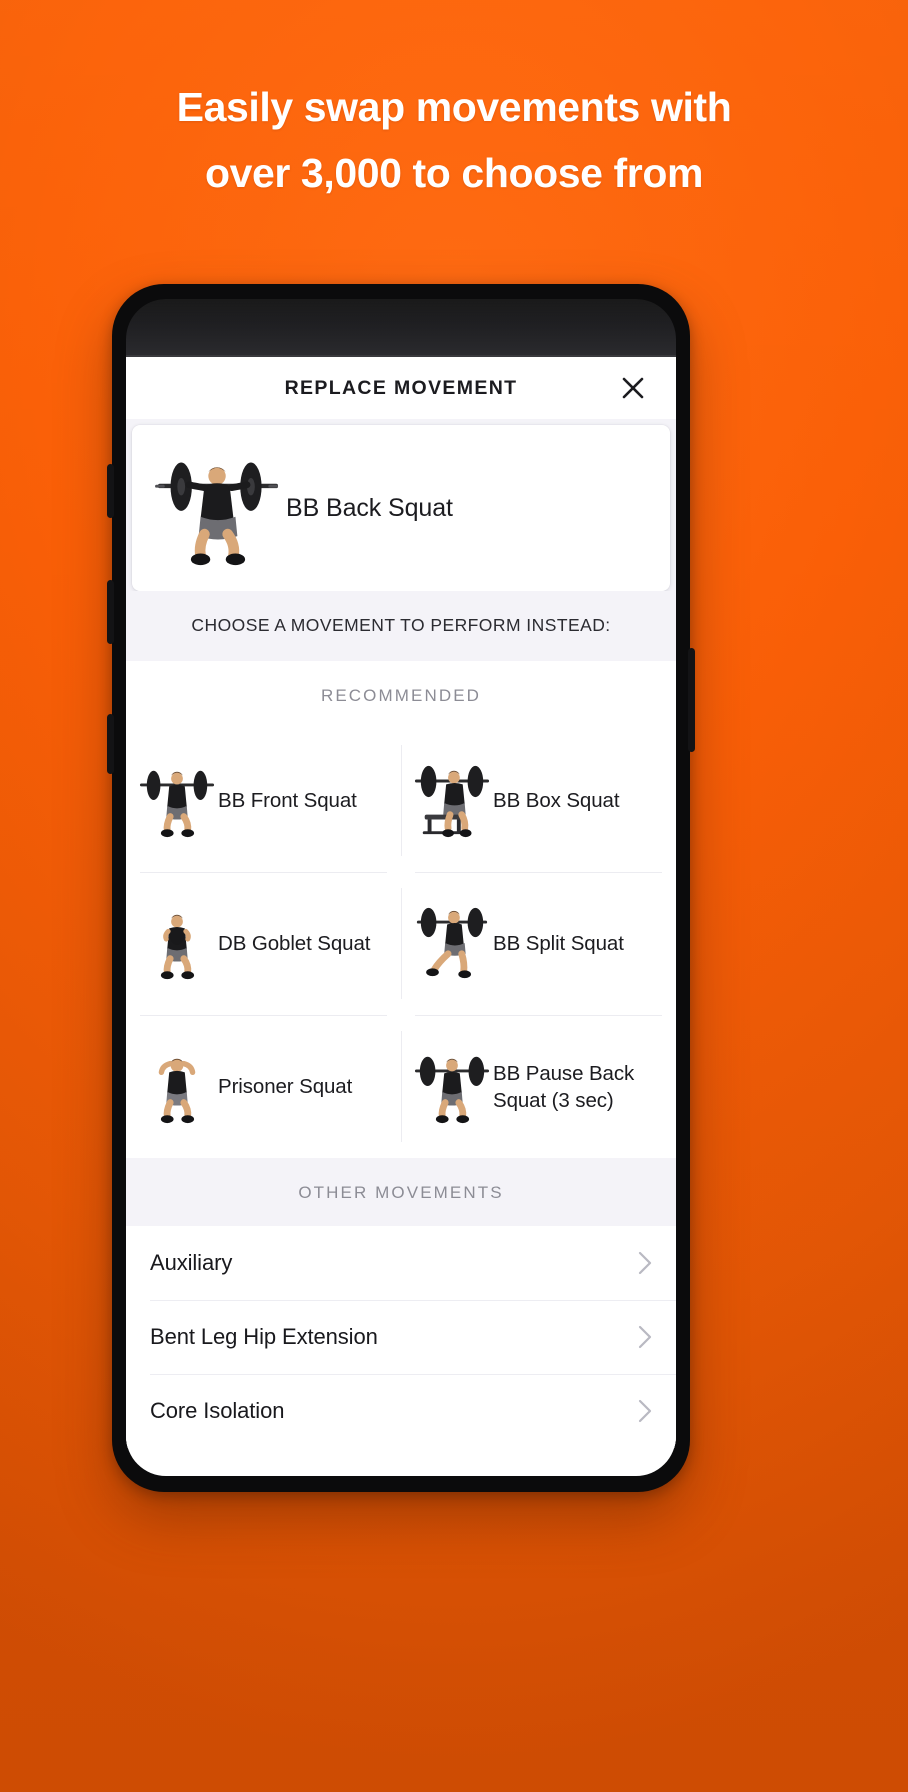  I want to click on headline-line-1: Easily swap movements with, so click(454, 107).